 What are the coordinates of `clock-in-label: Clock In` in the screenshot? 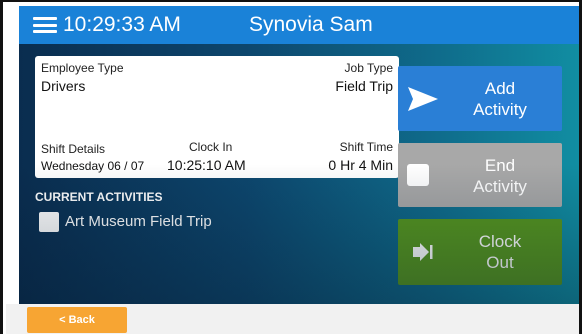 It's located at (211, 147).